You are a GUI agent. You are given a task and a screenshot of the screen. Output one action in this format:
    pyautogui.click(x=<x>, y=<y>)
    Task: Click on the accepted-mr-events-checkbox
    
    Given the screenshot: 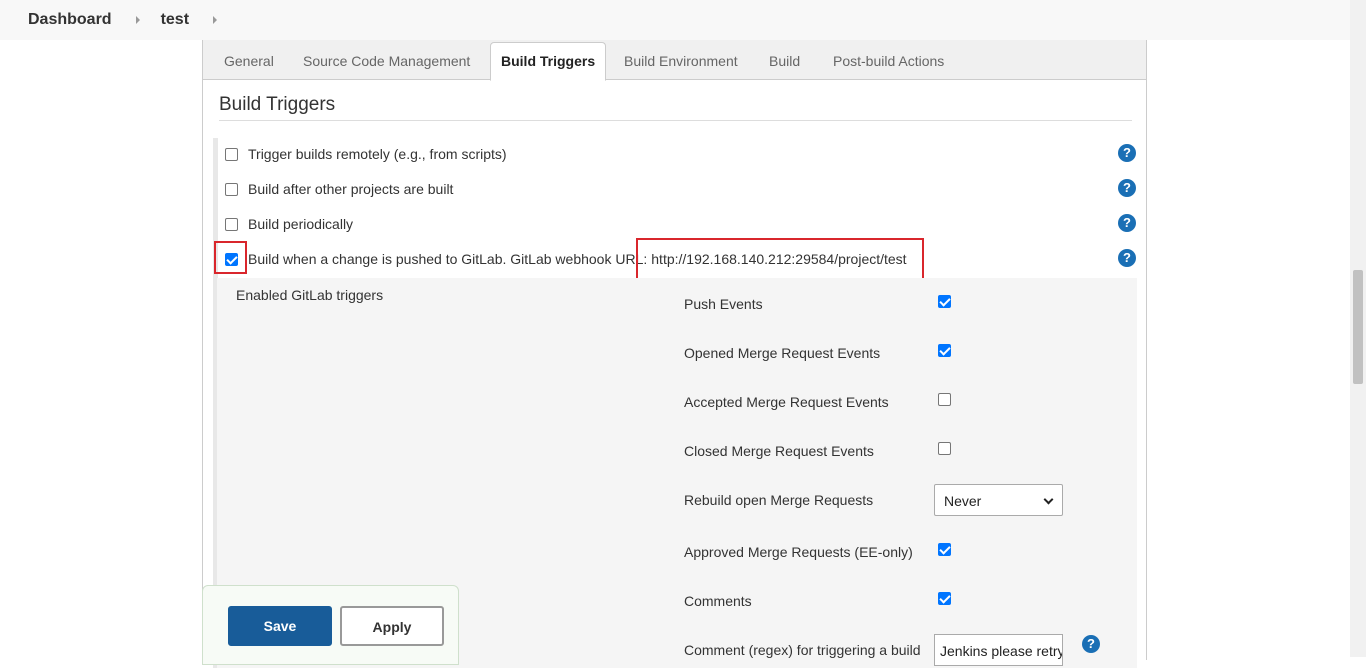 What is the action you would take?
    pyautogui.click(x=944, y=399)
    